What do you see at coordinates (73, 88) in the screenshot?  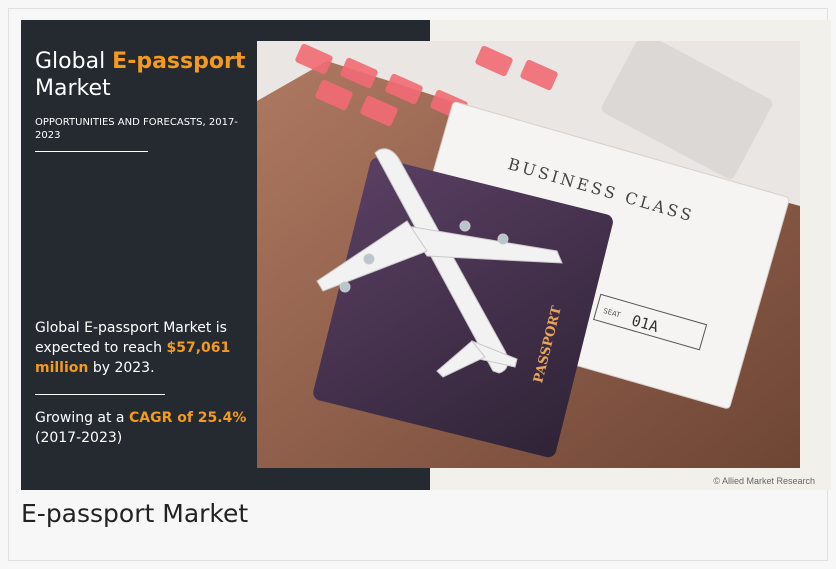 I see `title-line2: Market` at bounding box center [73, 88].